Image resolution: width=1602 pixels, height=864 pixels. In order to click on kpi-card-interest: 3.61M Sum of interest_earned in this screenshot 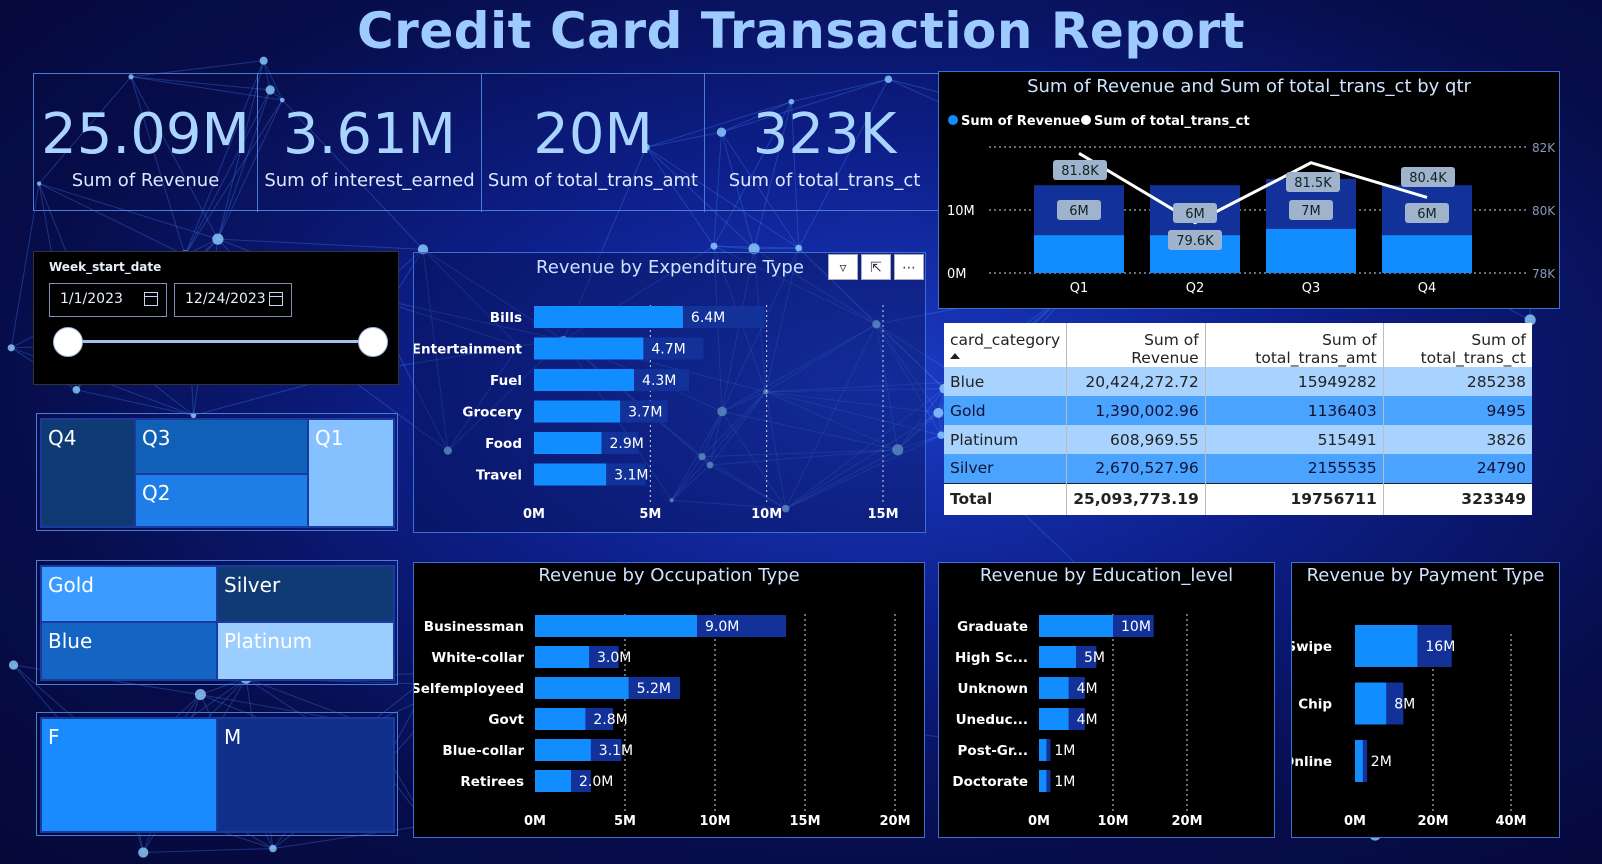, I will do `click(370, 143)`.